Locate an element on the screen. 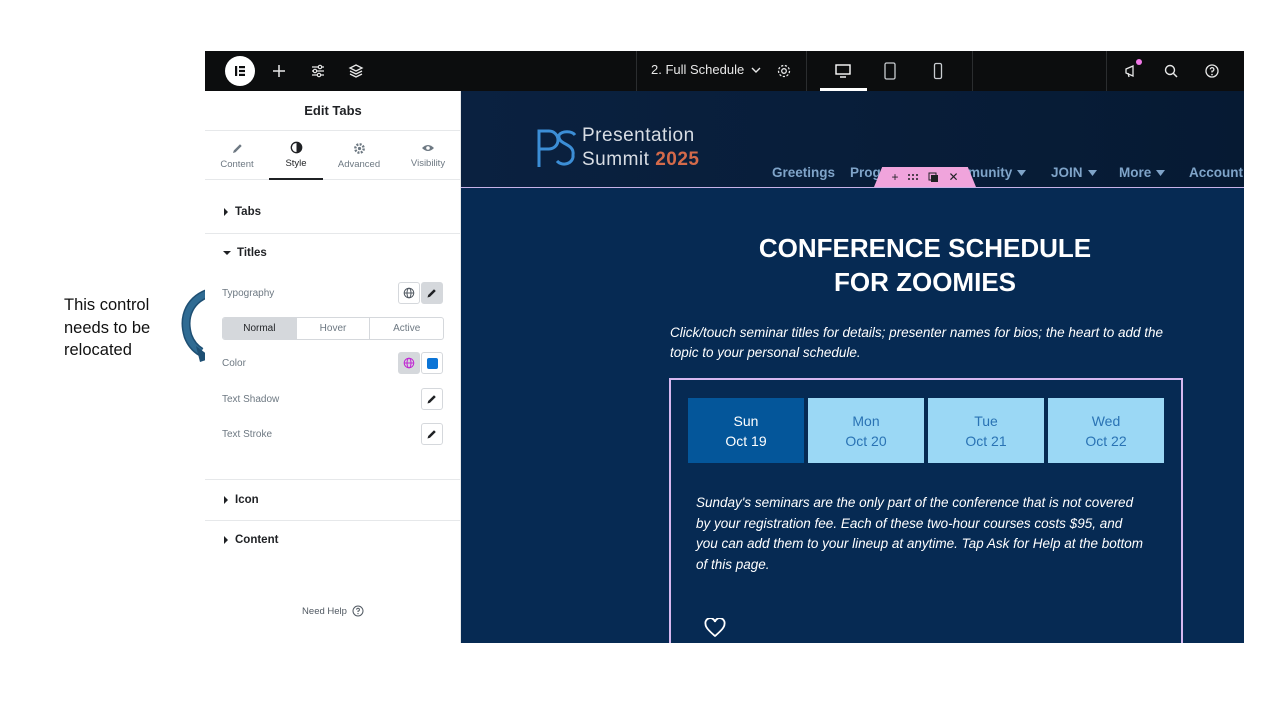 This screenshot has height=720, width=1280. day-tab-sun: Sun Oct 19 is located at coordinates (746, 430).